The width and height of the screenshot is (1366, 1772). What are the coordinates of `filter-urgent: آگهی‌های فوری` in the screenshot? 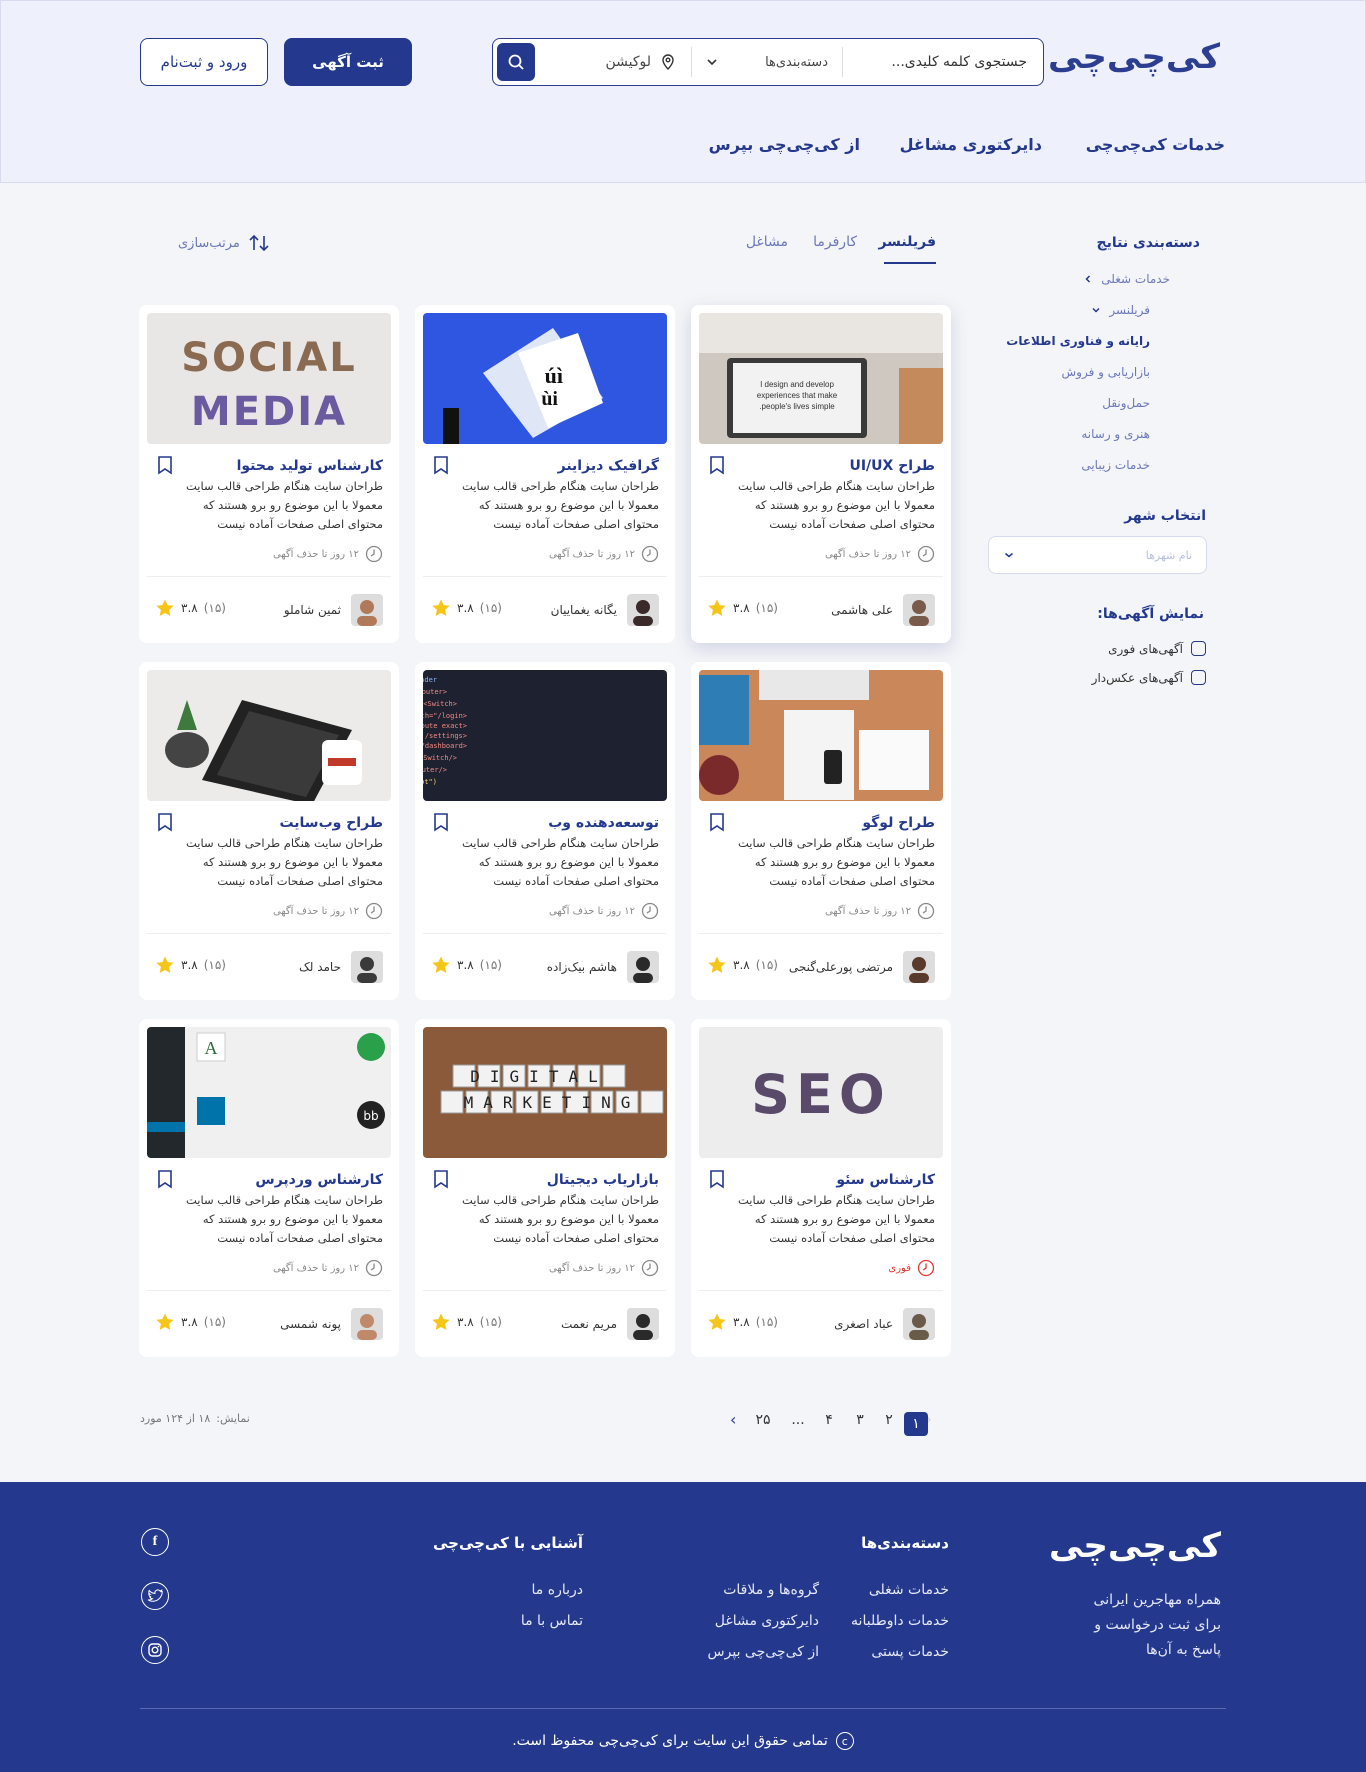 It's located at (1157, 648).